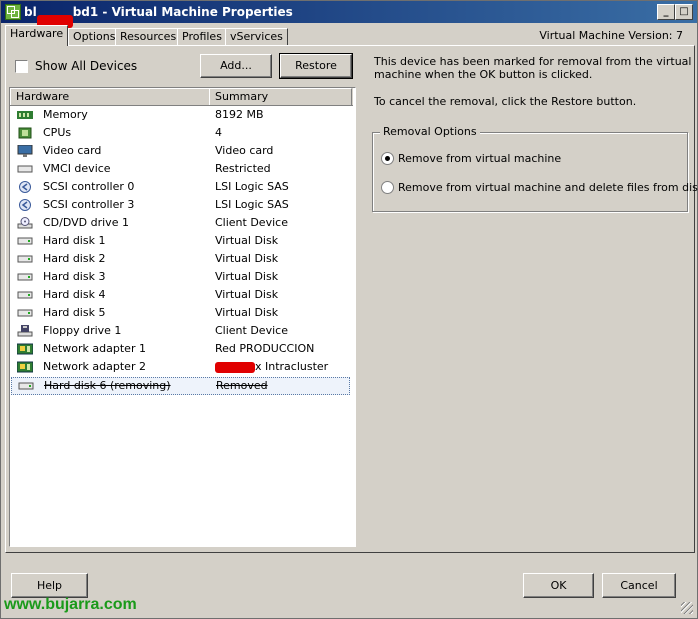  Describe the element at coordinates (430, 131) in the screenshot. I see `removal-options-title: Removal Options` at that location.